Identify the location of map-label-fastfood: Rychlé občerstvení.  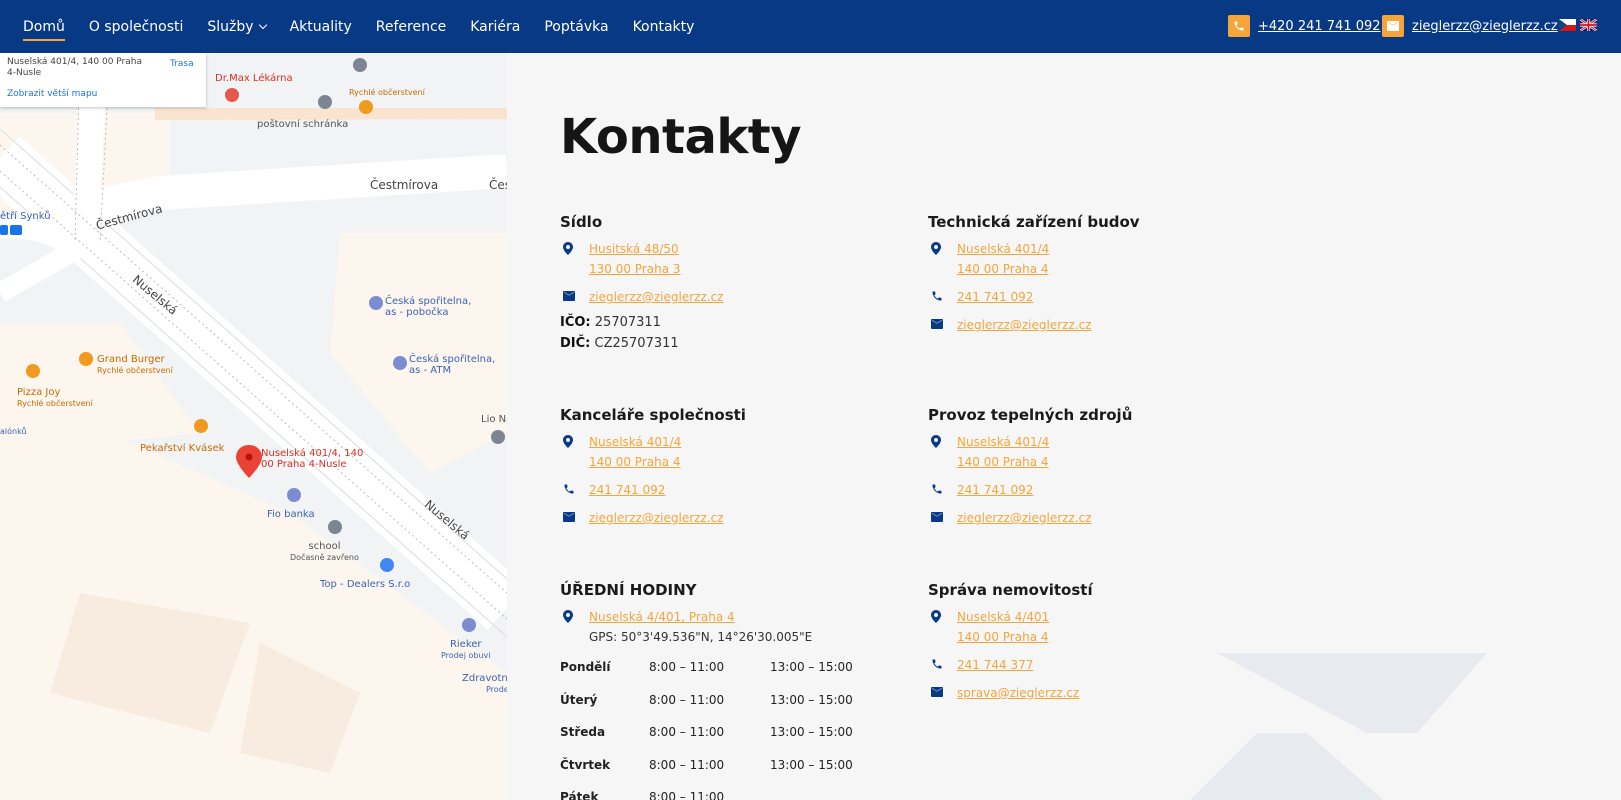
(387, 92).